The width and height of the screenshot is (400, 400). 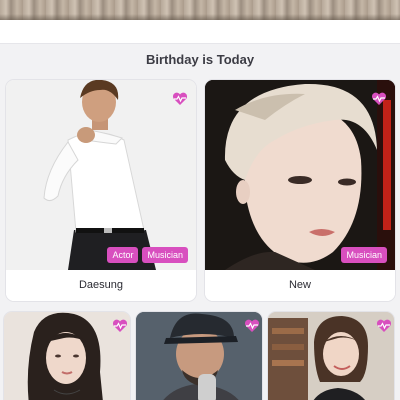 What do you see at coordinates (123, 255) in the screenshot?
I see `tag-actor: Actor` at bounding box center [123, 255].